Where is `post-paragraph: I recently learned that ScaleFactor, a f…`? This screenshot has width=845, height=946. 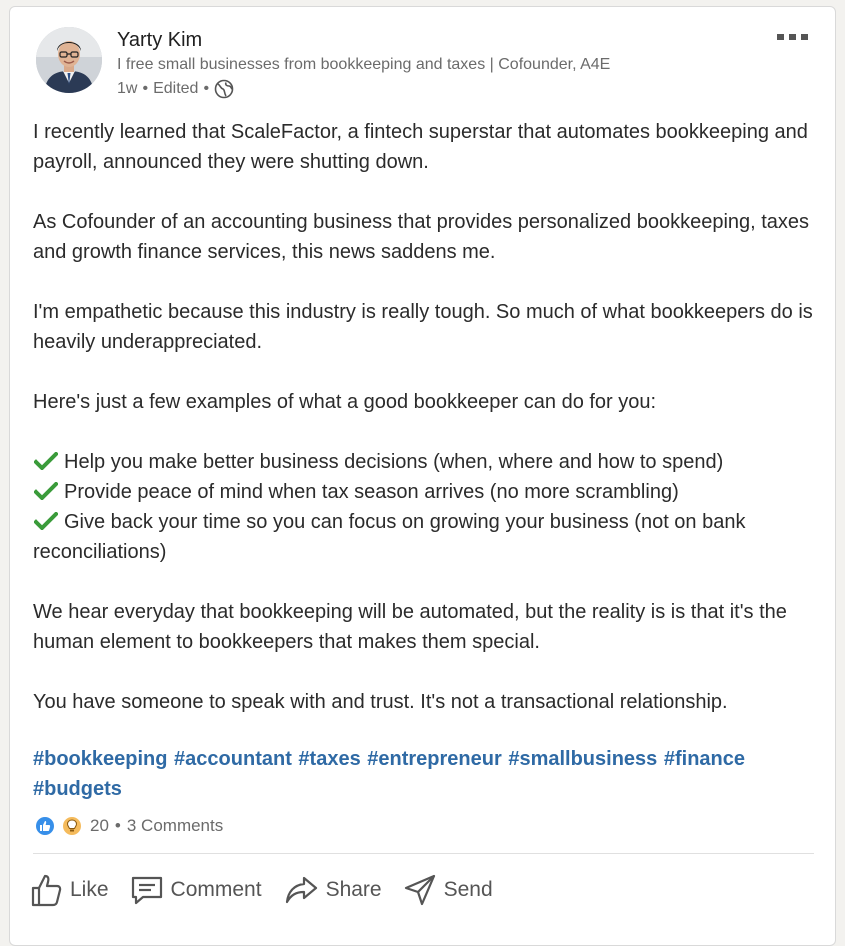 post-paragraph: I recently learned that ScaleFactor, a f… is located at coordinates (420, 147).